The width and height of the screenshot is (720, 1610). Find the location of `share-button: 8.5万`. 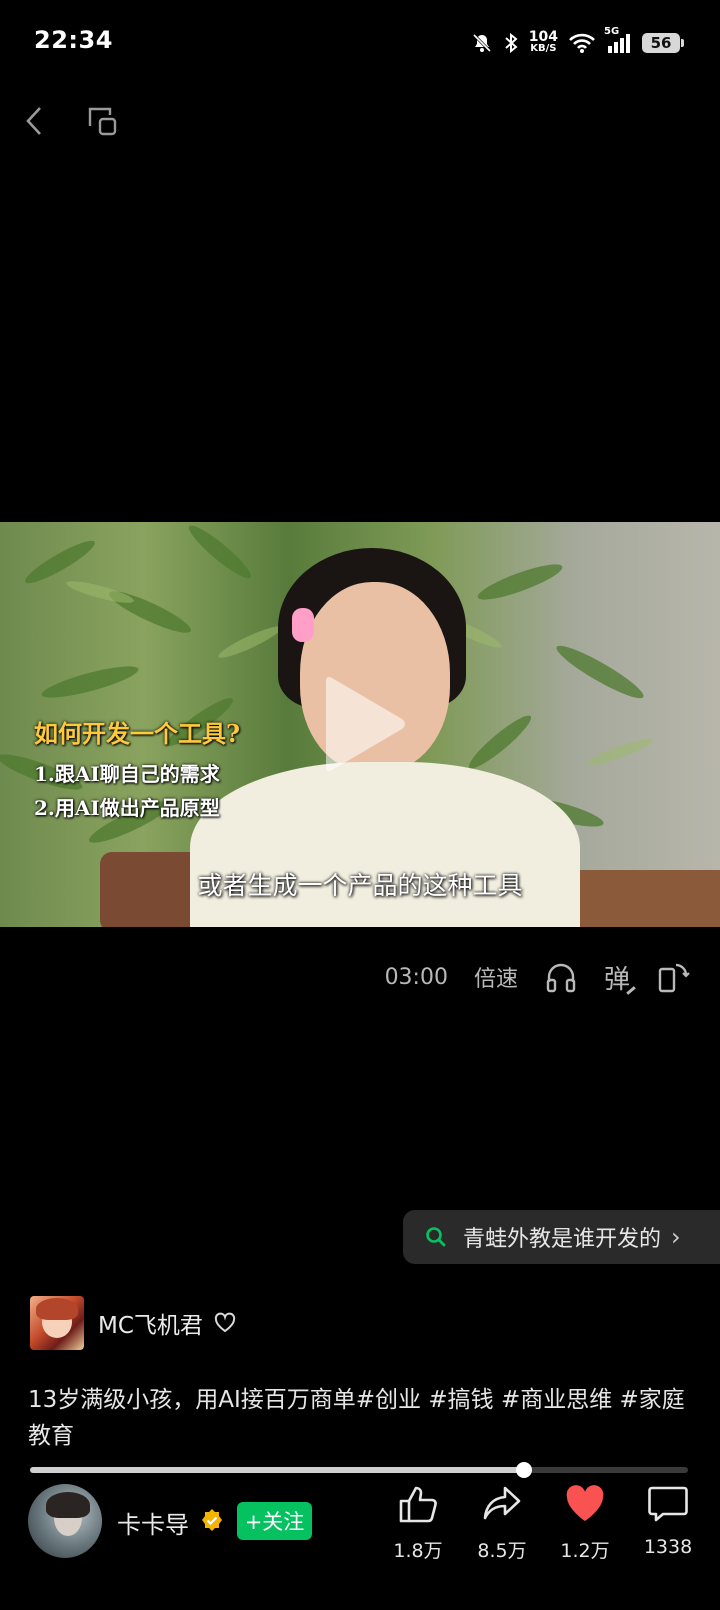

share-button: 8.5万 is located at coordinates (502, 1523).